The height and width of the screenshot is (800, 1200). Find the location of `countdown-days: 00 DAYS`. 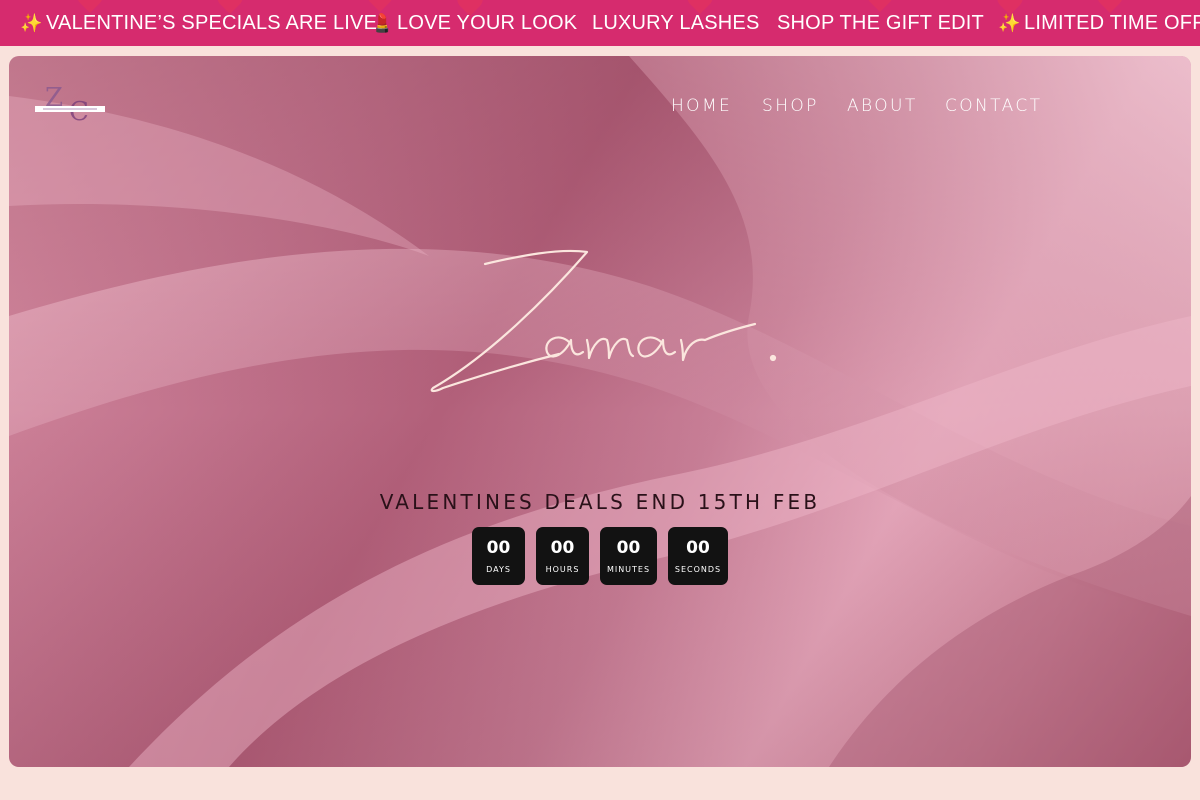

countdown-days: 00 DAYS is located at coordinates (498, 556).